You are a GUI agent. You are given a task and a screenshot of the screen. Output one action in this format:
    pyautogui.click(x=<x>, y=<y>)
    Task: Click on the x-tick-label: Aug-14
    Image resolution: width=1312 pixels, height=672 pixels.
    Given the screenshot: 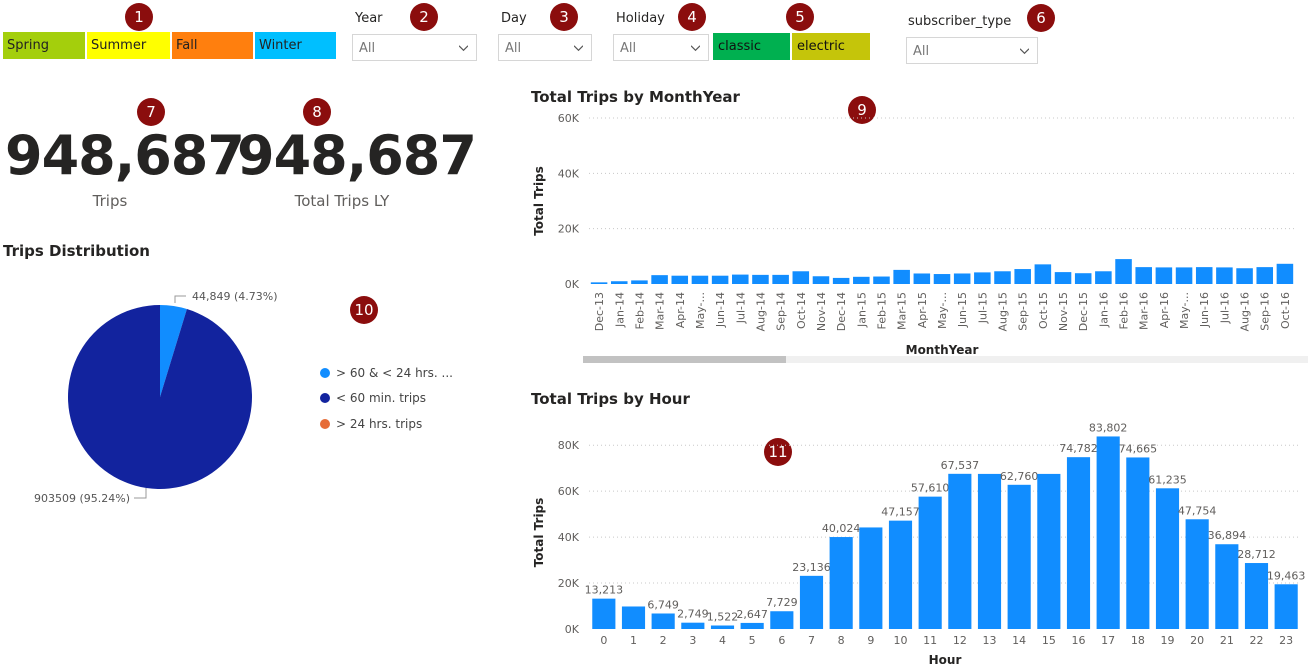 What is the action you would take?
    pyautogui.click(x=760, y=311)
    